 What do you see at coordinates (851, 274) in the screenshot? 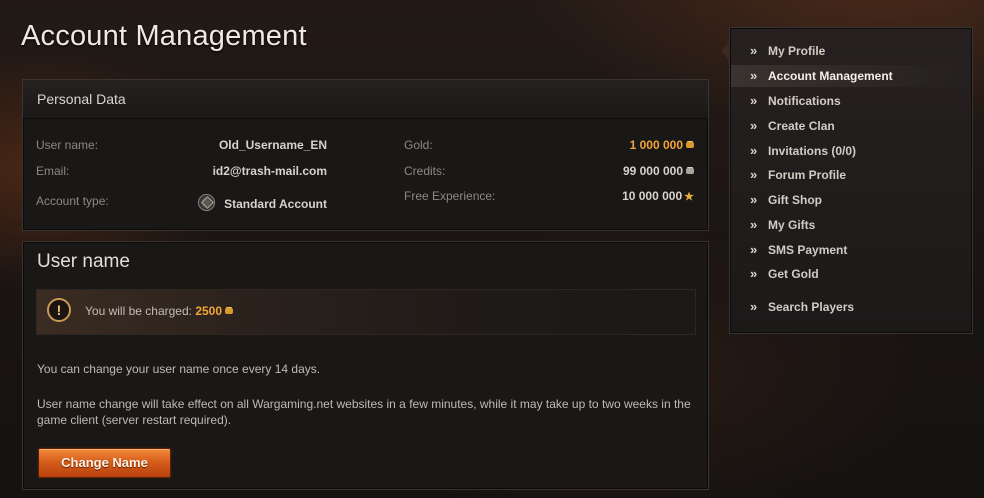
I see `sidebar-item-get-gold: » Get Gold` at bounding box center [851, 274].